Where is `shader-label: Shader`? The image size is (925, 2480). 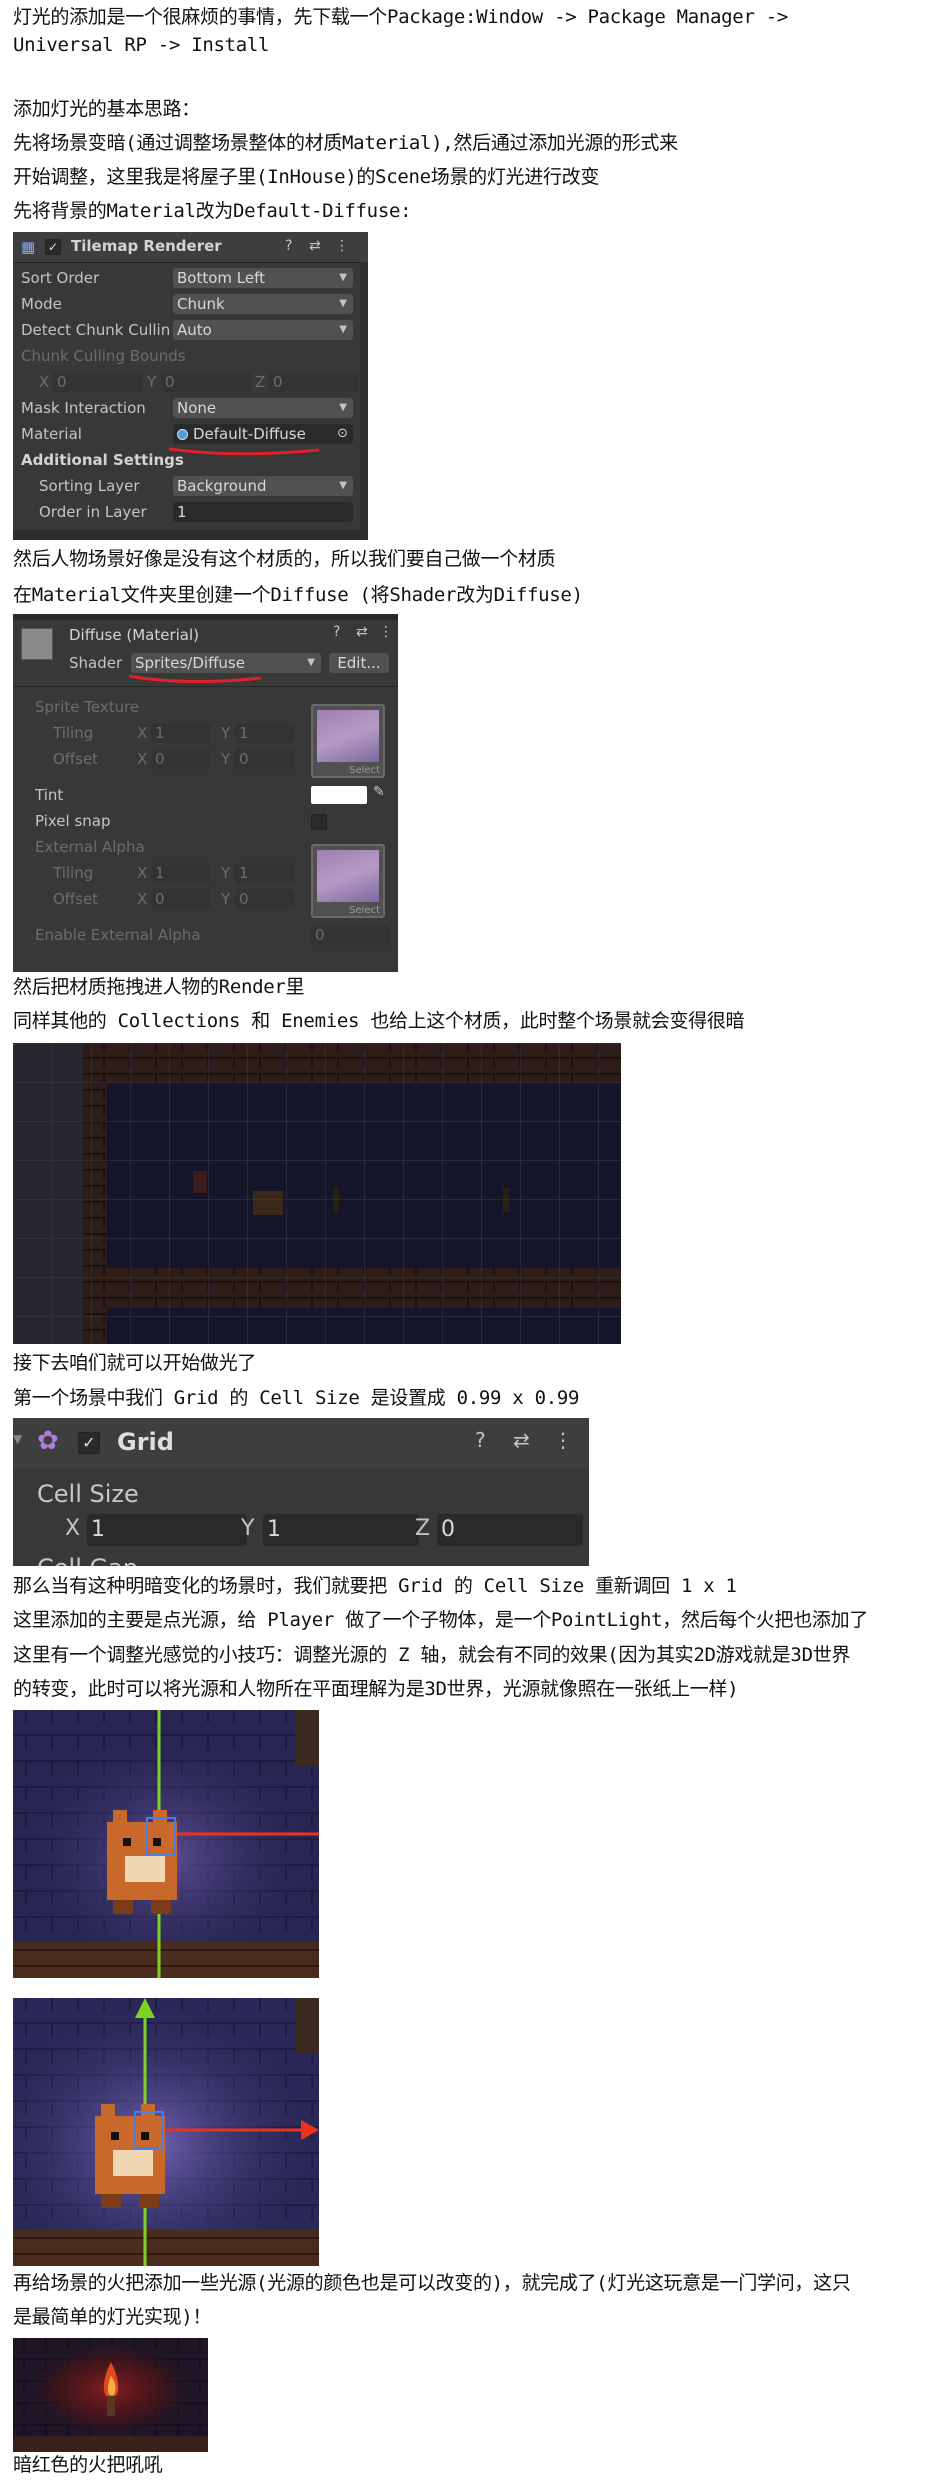 shader-label: Shader is located at coordinates (96, 663).